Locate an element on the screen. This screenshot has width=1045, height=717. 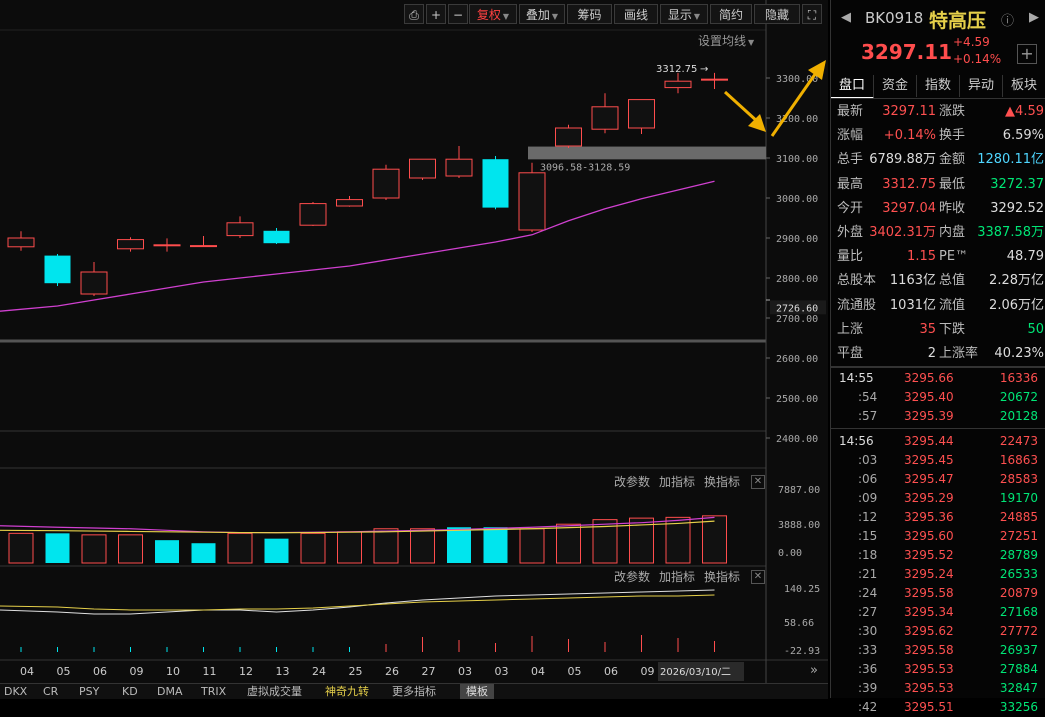
quote-key: 总股本 is located at coordinates (857, 281).